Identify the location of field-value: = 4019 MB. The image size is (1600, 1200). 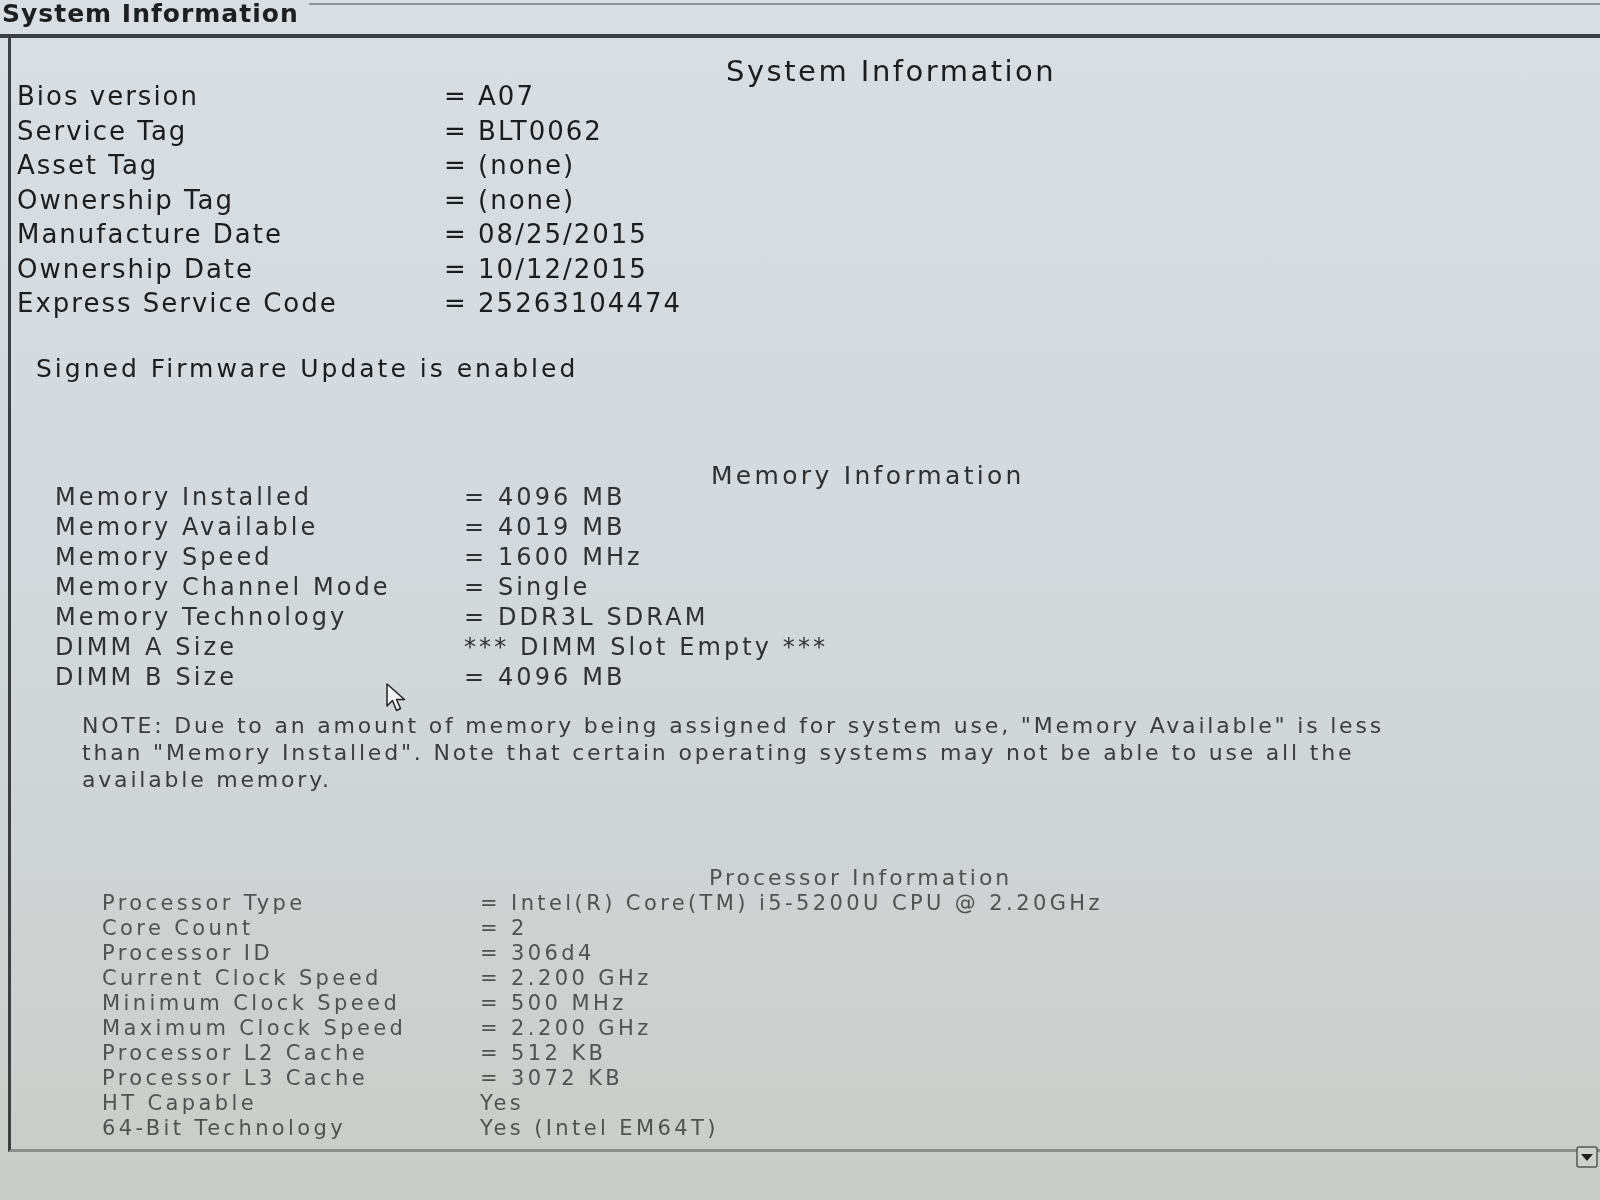
(545, 526).